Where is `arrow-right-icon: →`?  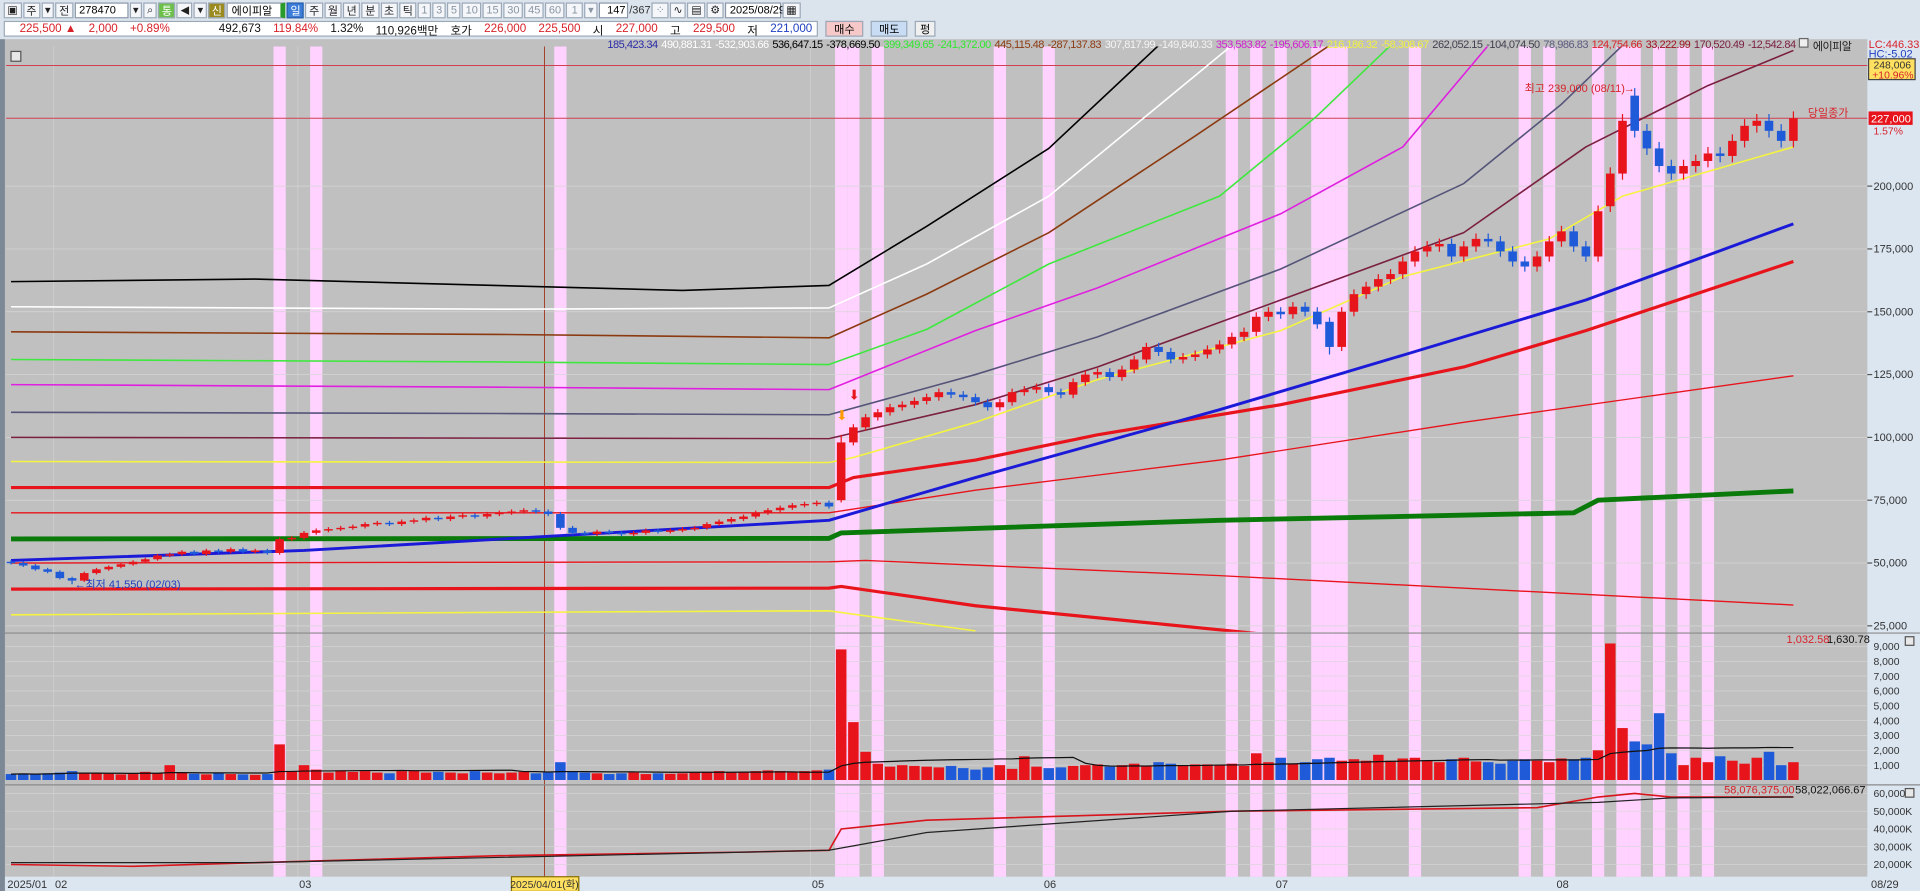
arrow-right-icon: → is located at coordinates (1629, 89).